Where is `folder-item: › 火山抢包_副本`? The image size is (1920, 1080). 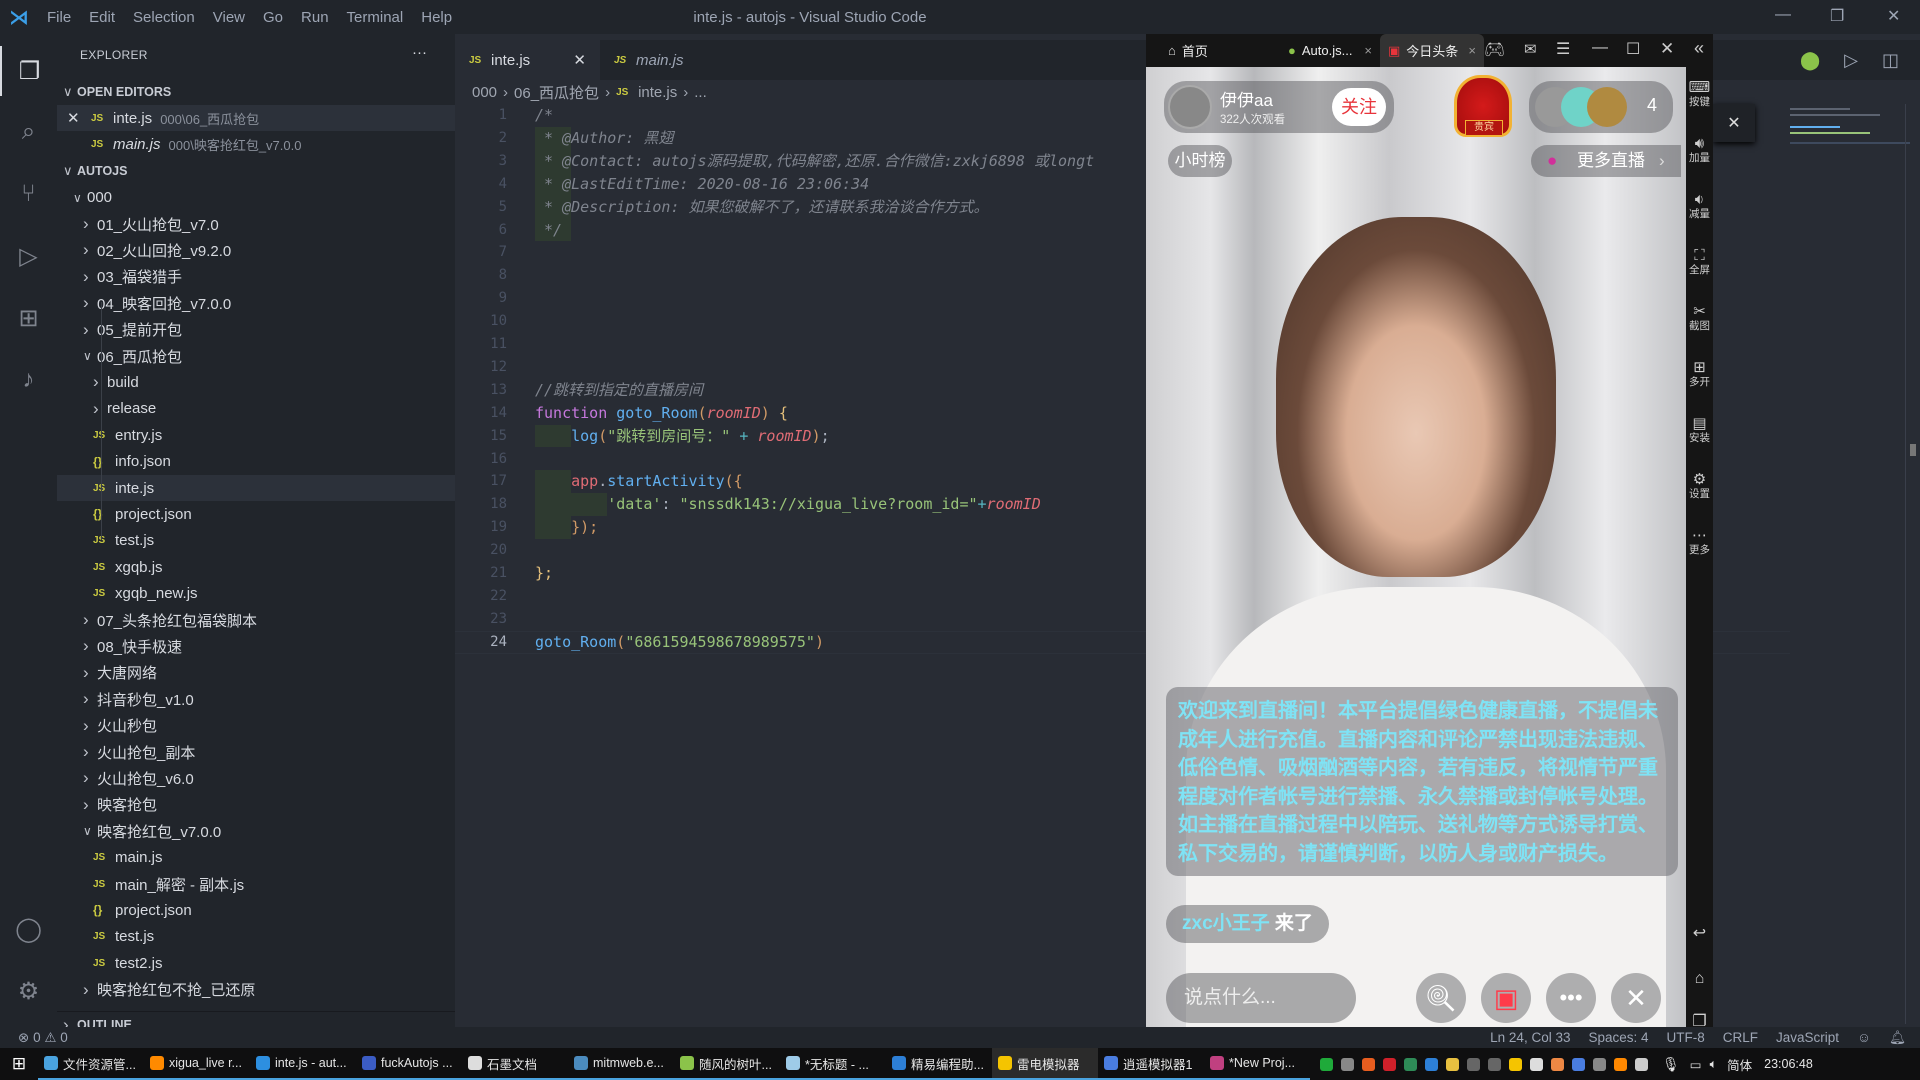 folder-item: › 火山抢包_副本 is located at coordinates (256, 752).